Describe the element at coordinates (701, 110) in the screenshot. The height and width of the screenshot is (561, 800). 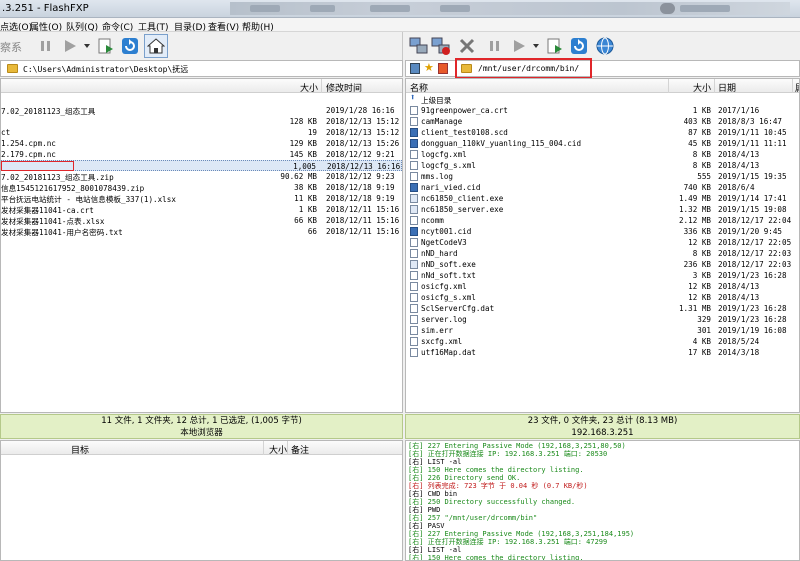
I see `file-size: 1 KB` at that location.